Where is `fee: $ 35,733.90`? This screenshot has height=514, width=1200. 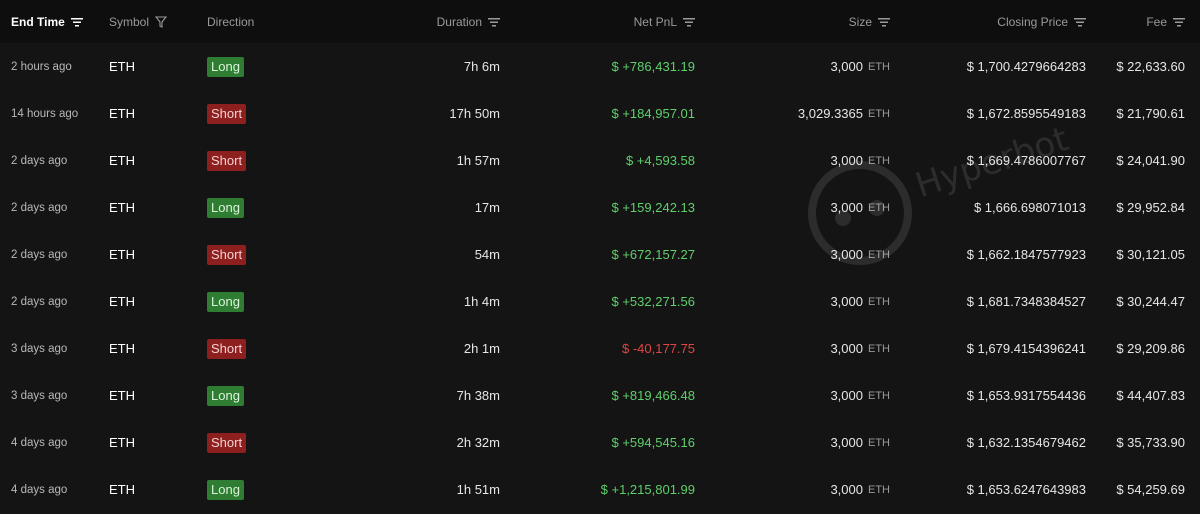 fee: $ 35,733.90 is located at coordinates (1150, 442).